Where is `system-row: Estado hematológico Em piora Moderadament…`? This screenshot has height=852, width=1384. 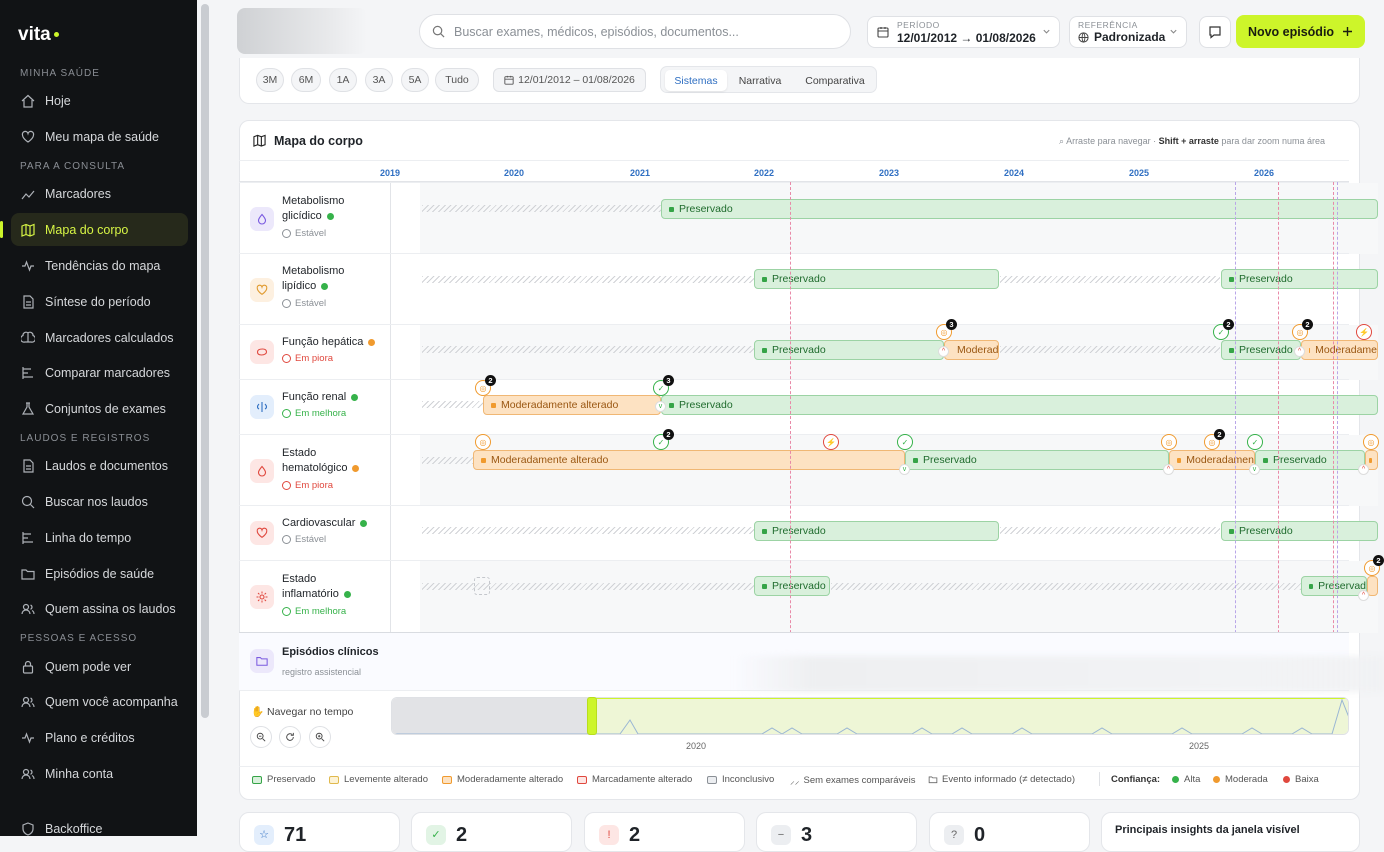
system-row: Estado hematológico Em piora Moderadament… is located at coordinates (809, 467).